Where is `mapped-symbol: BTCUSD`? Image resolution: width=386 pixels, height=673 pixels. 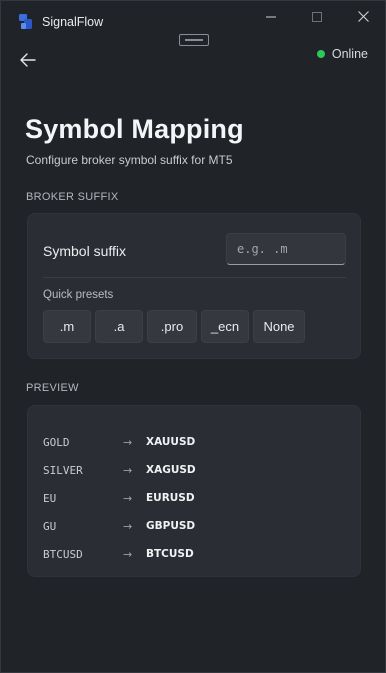
mapped-symbol: BTCUSD is located at coordinates (170, 554).